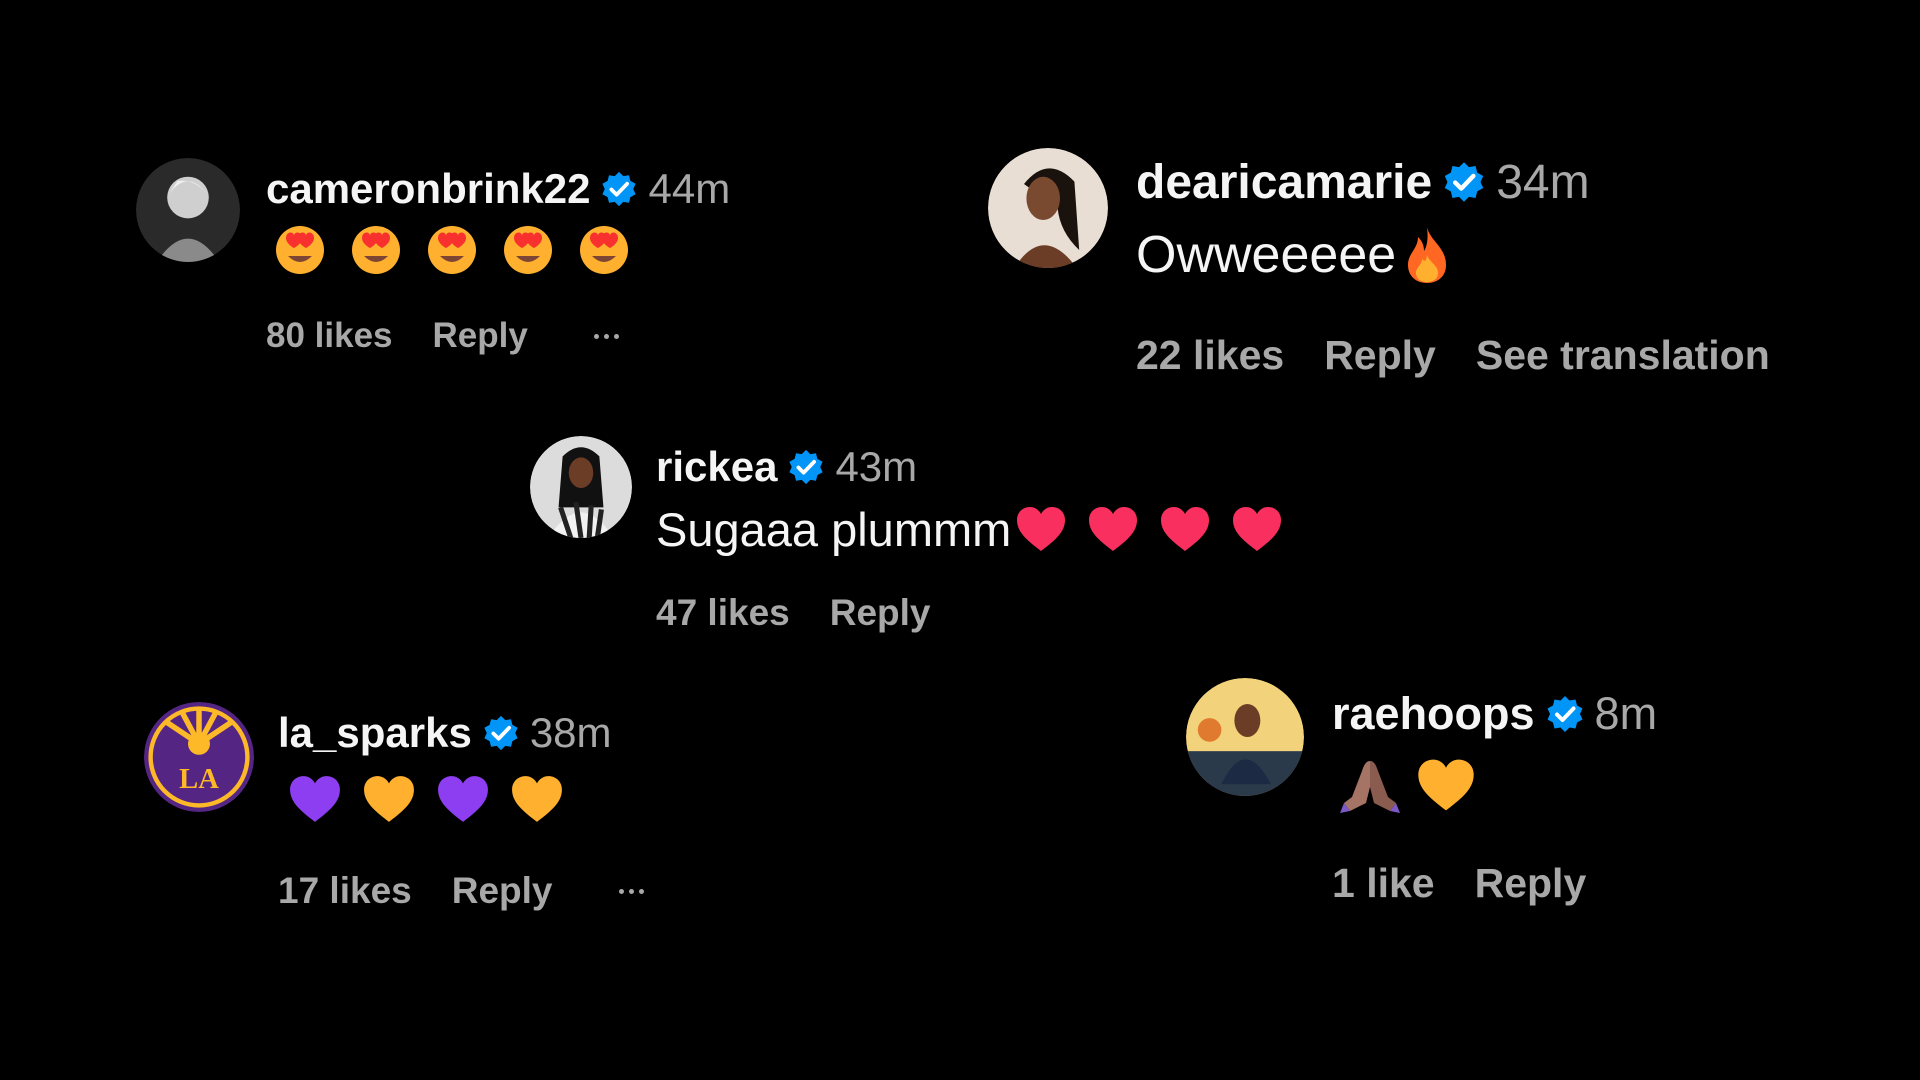  I want to click on username: la_sparks, so click(375, 733).